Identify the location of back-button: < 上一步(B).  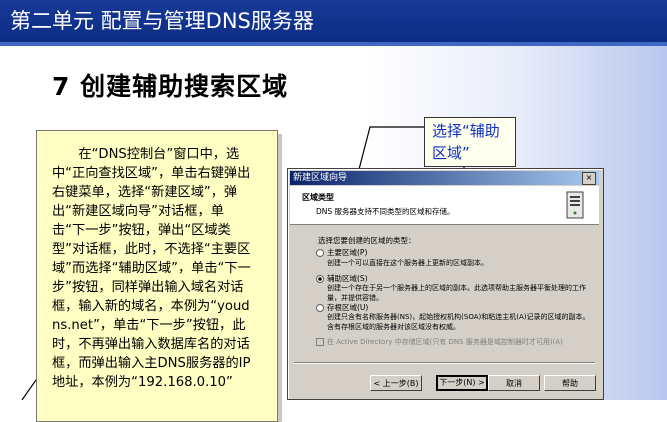
(396, 383).